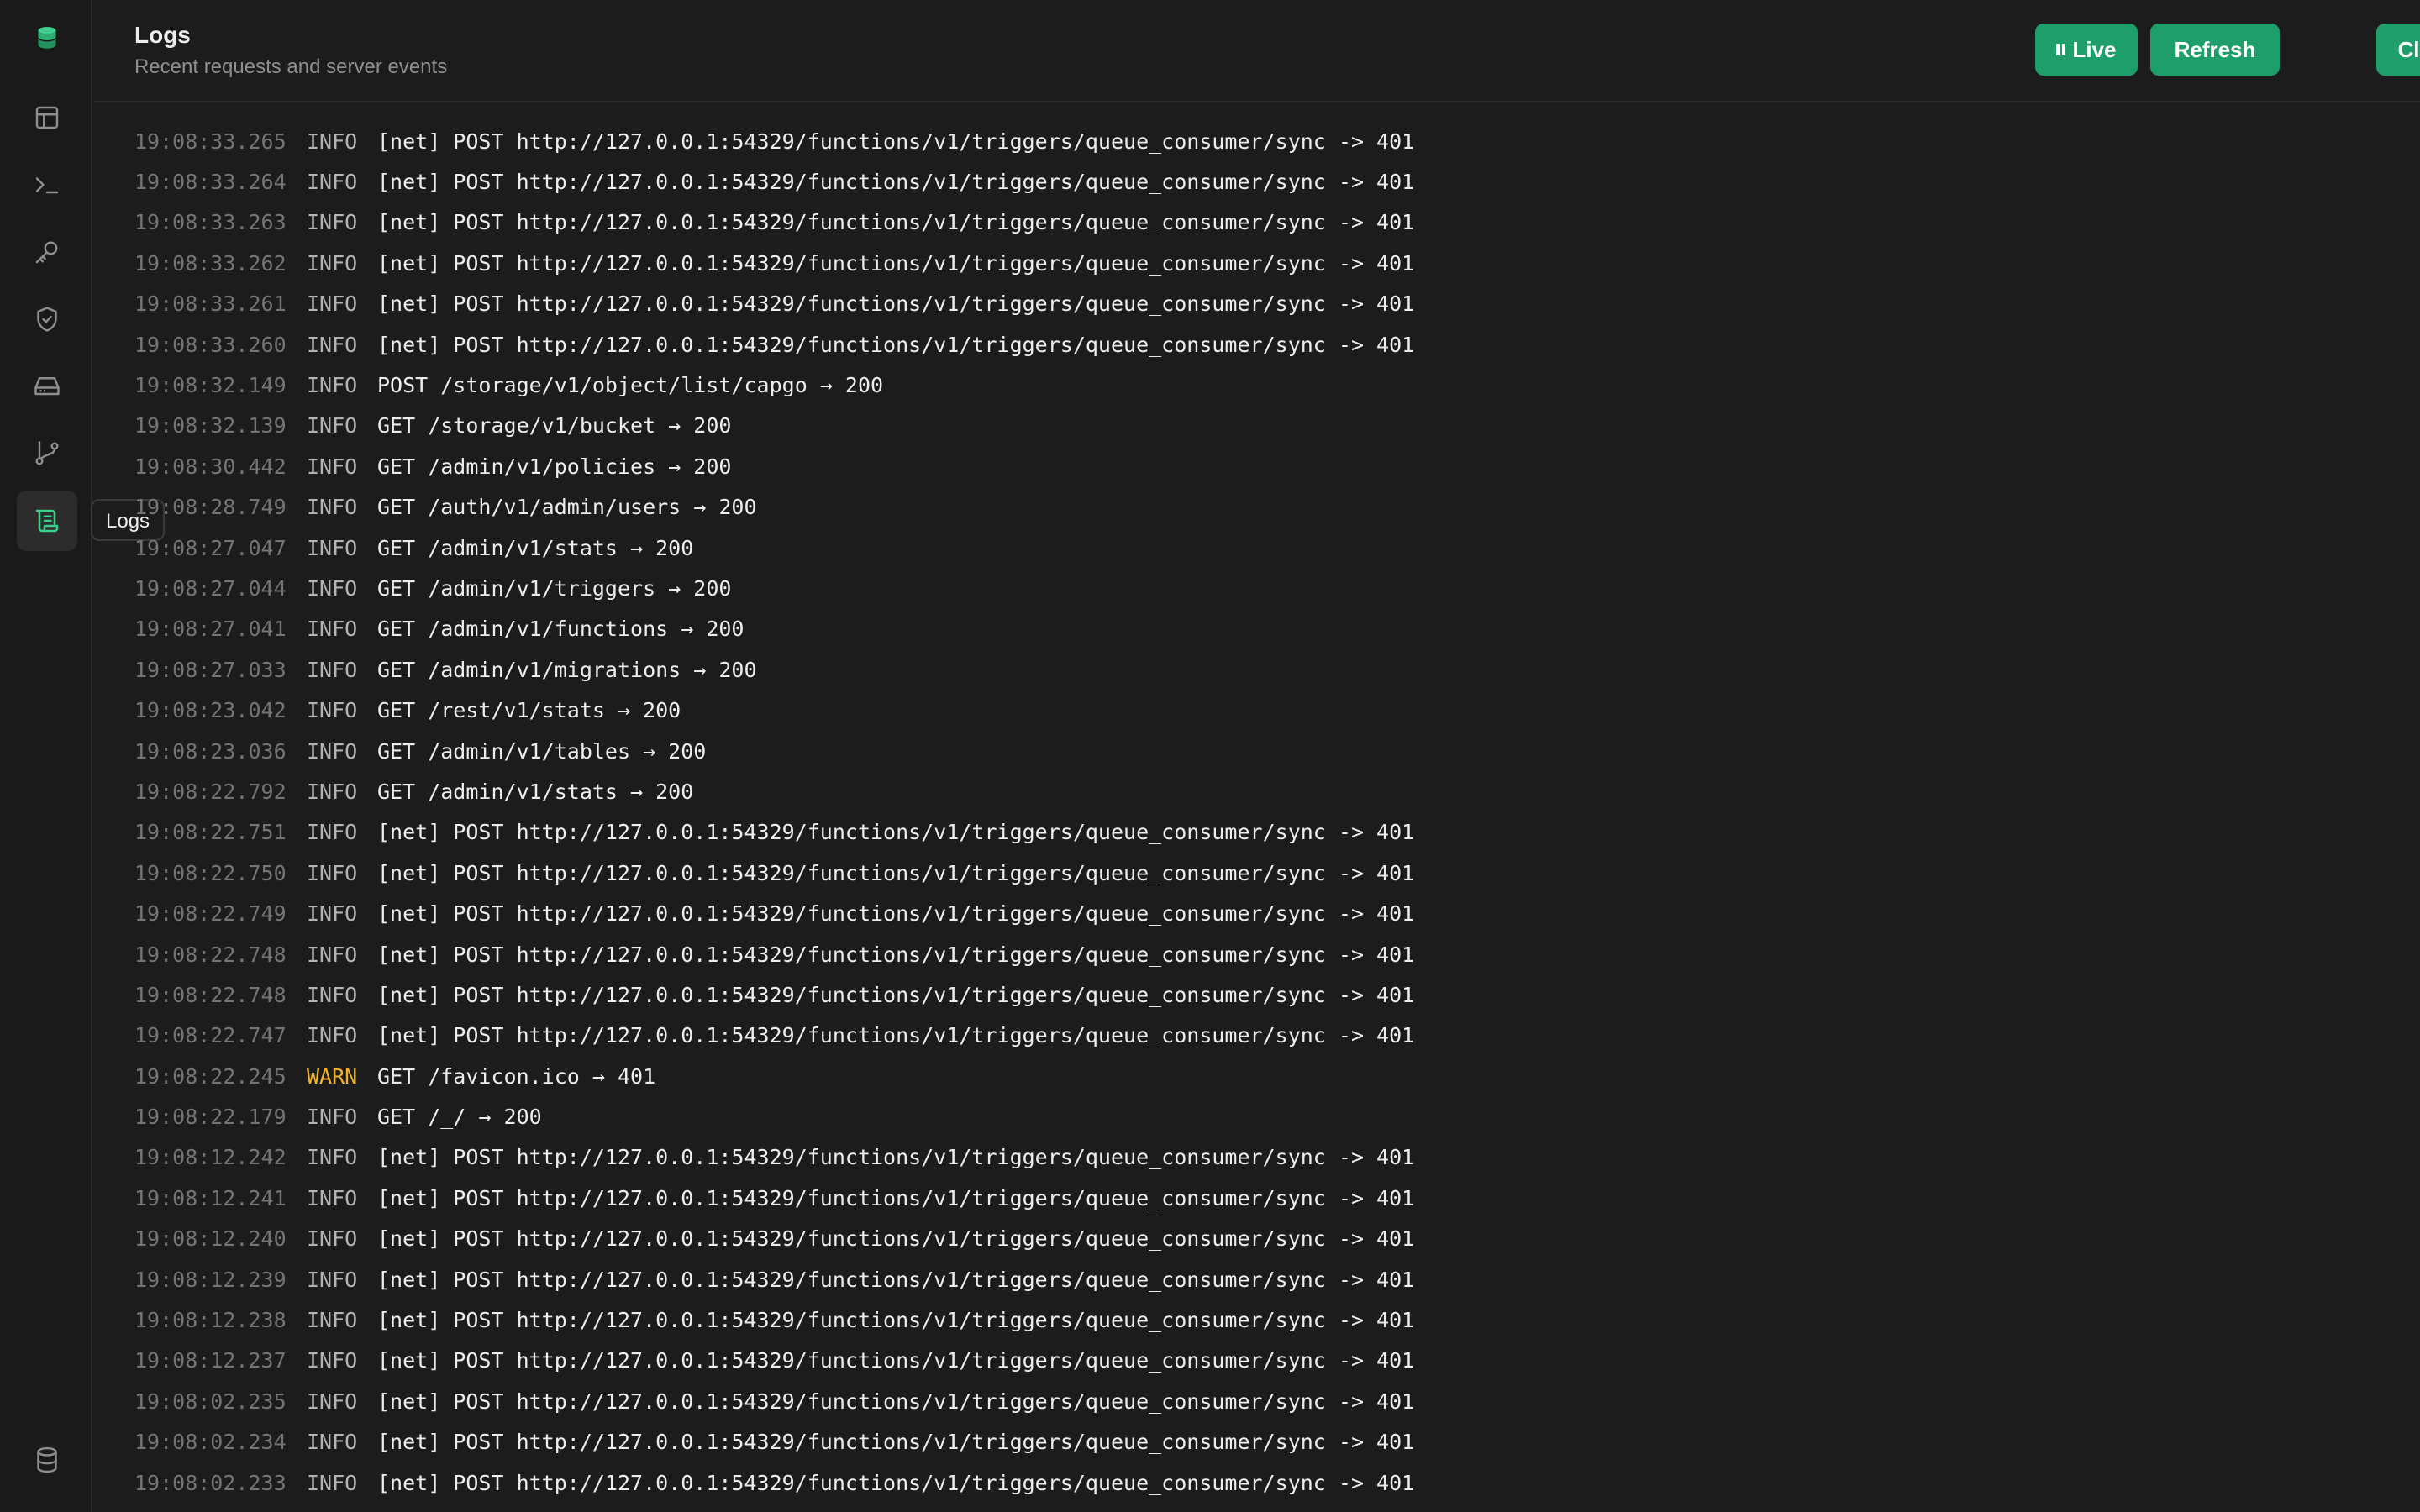  What do you see at coordinates (2408, 49) in the screenshot?
I see `clear-button-label: Clear` at bounding box center [2408, 49].